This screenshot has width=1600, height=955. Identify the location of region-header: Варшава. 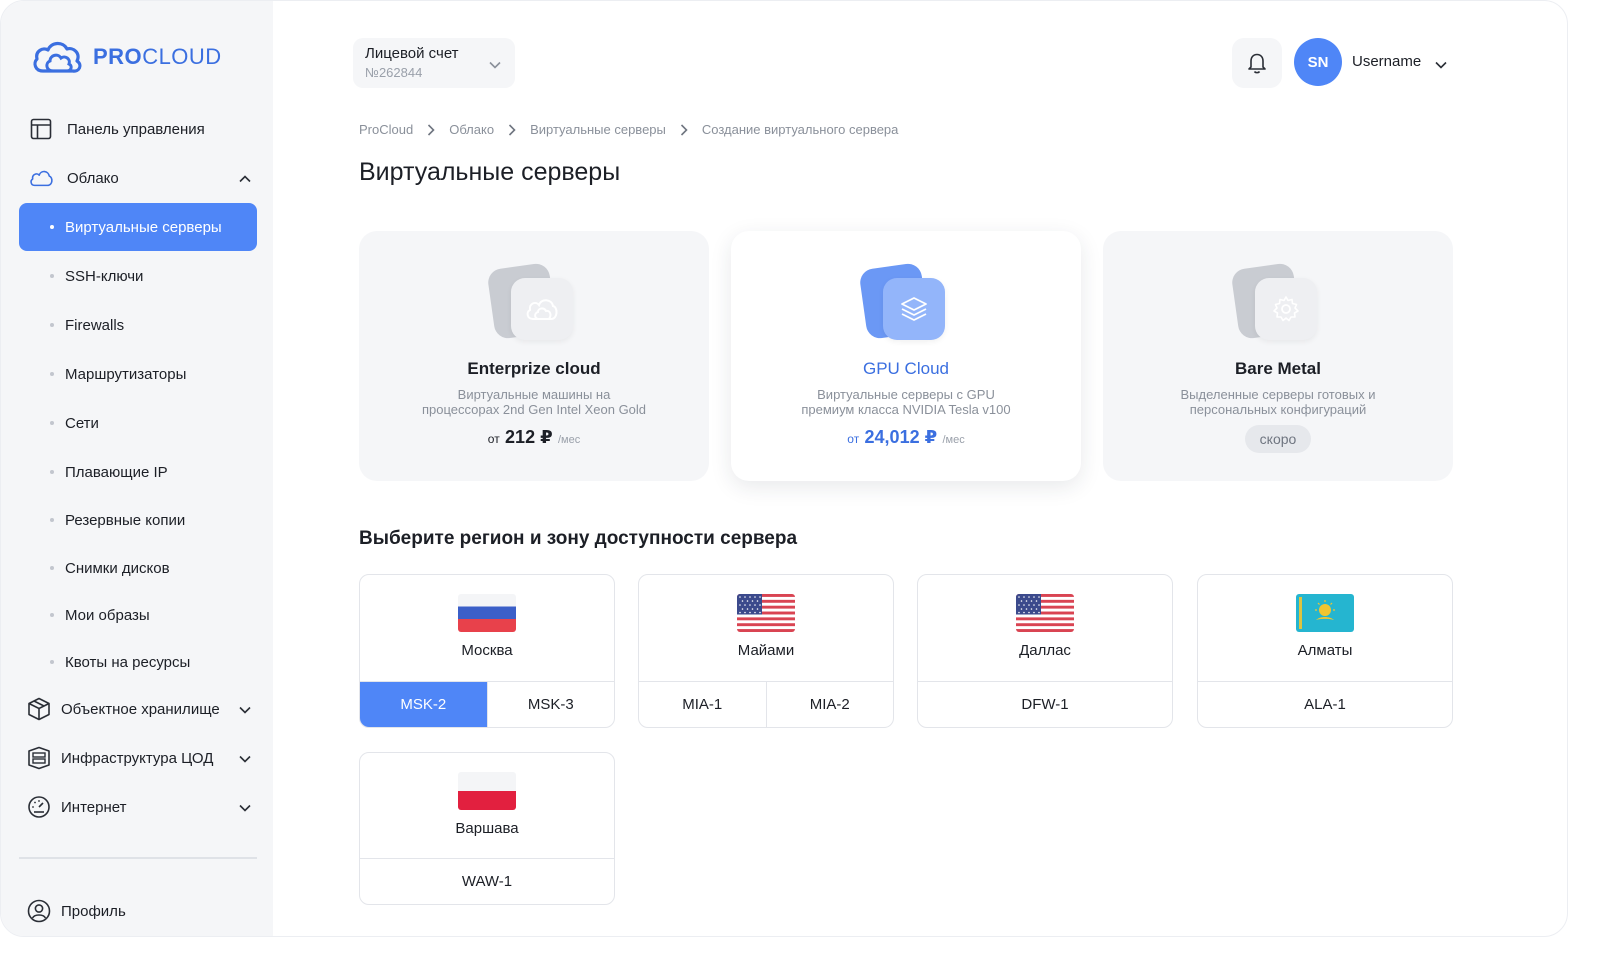
(487, 806).